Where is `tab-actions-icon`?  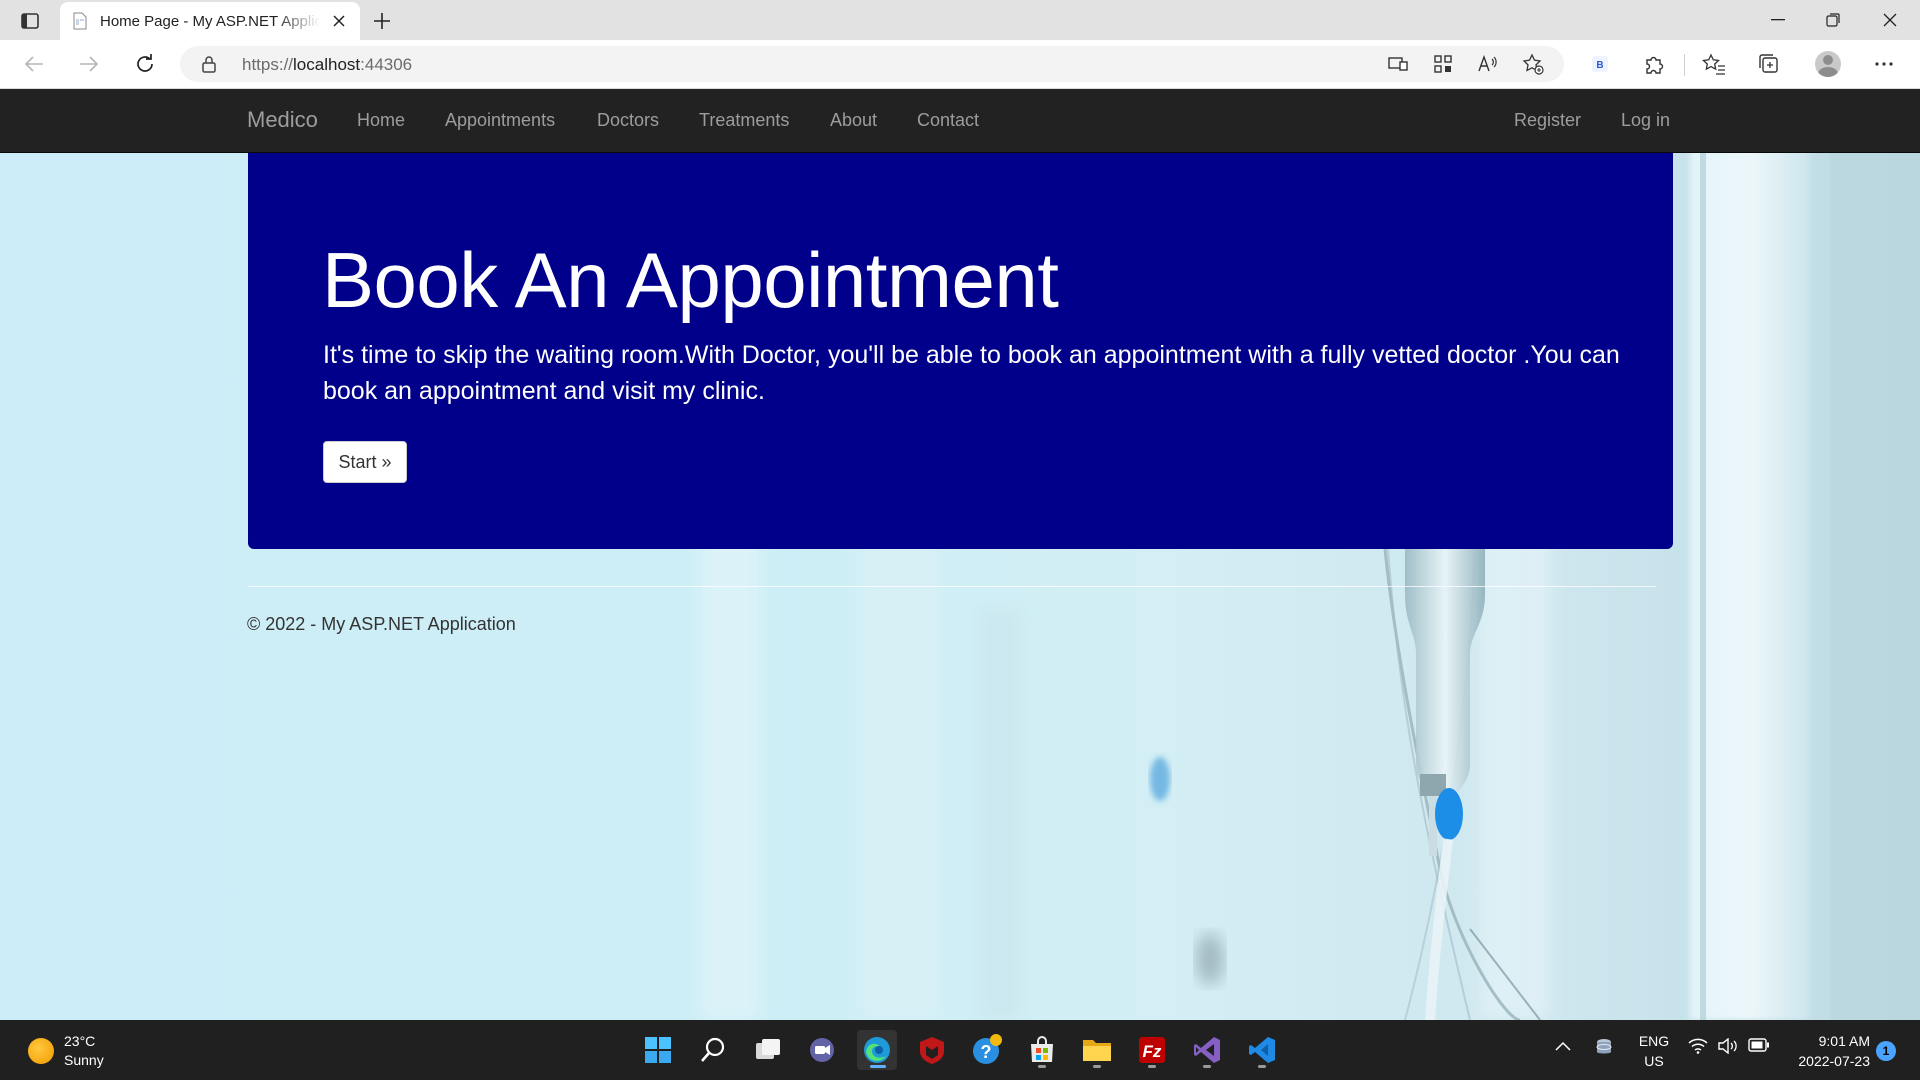
tab-actions-icon is located at coordinates (30, 21).